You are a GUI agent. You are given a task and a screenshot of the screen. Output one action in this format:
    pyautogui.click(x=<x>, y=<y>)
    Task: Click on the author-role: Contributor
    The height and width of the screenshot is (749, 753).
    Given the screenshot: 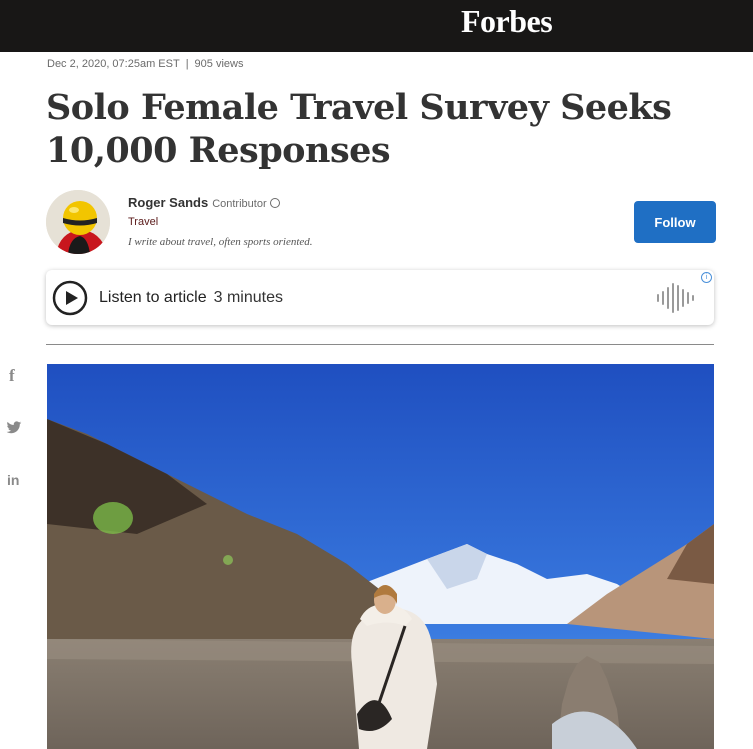 What is the action you would take?
    pyautogui.click(x=239, y=204)
    